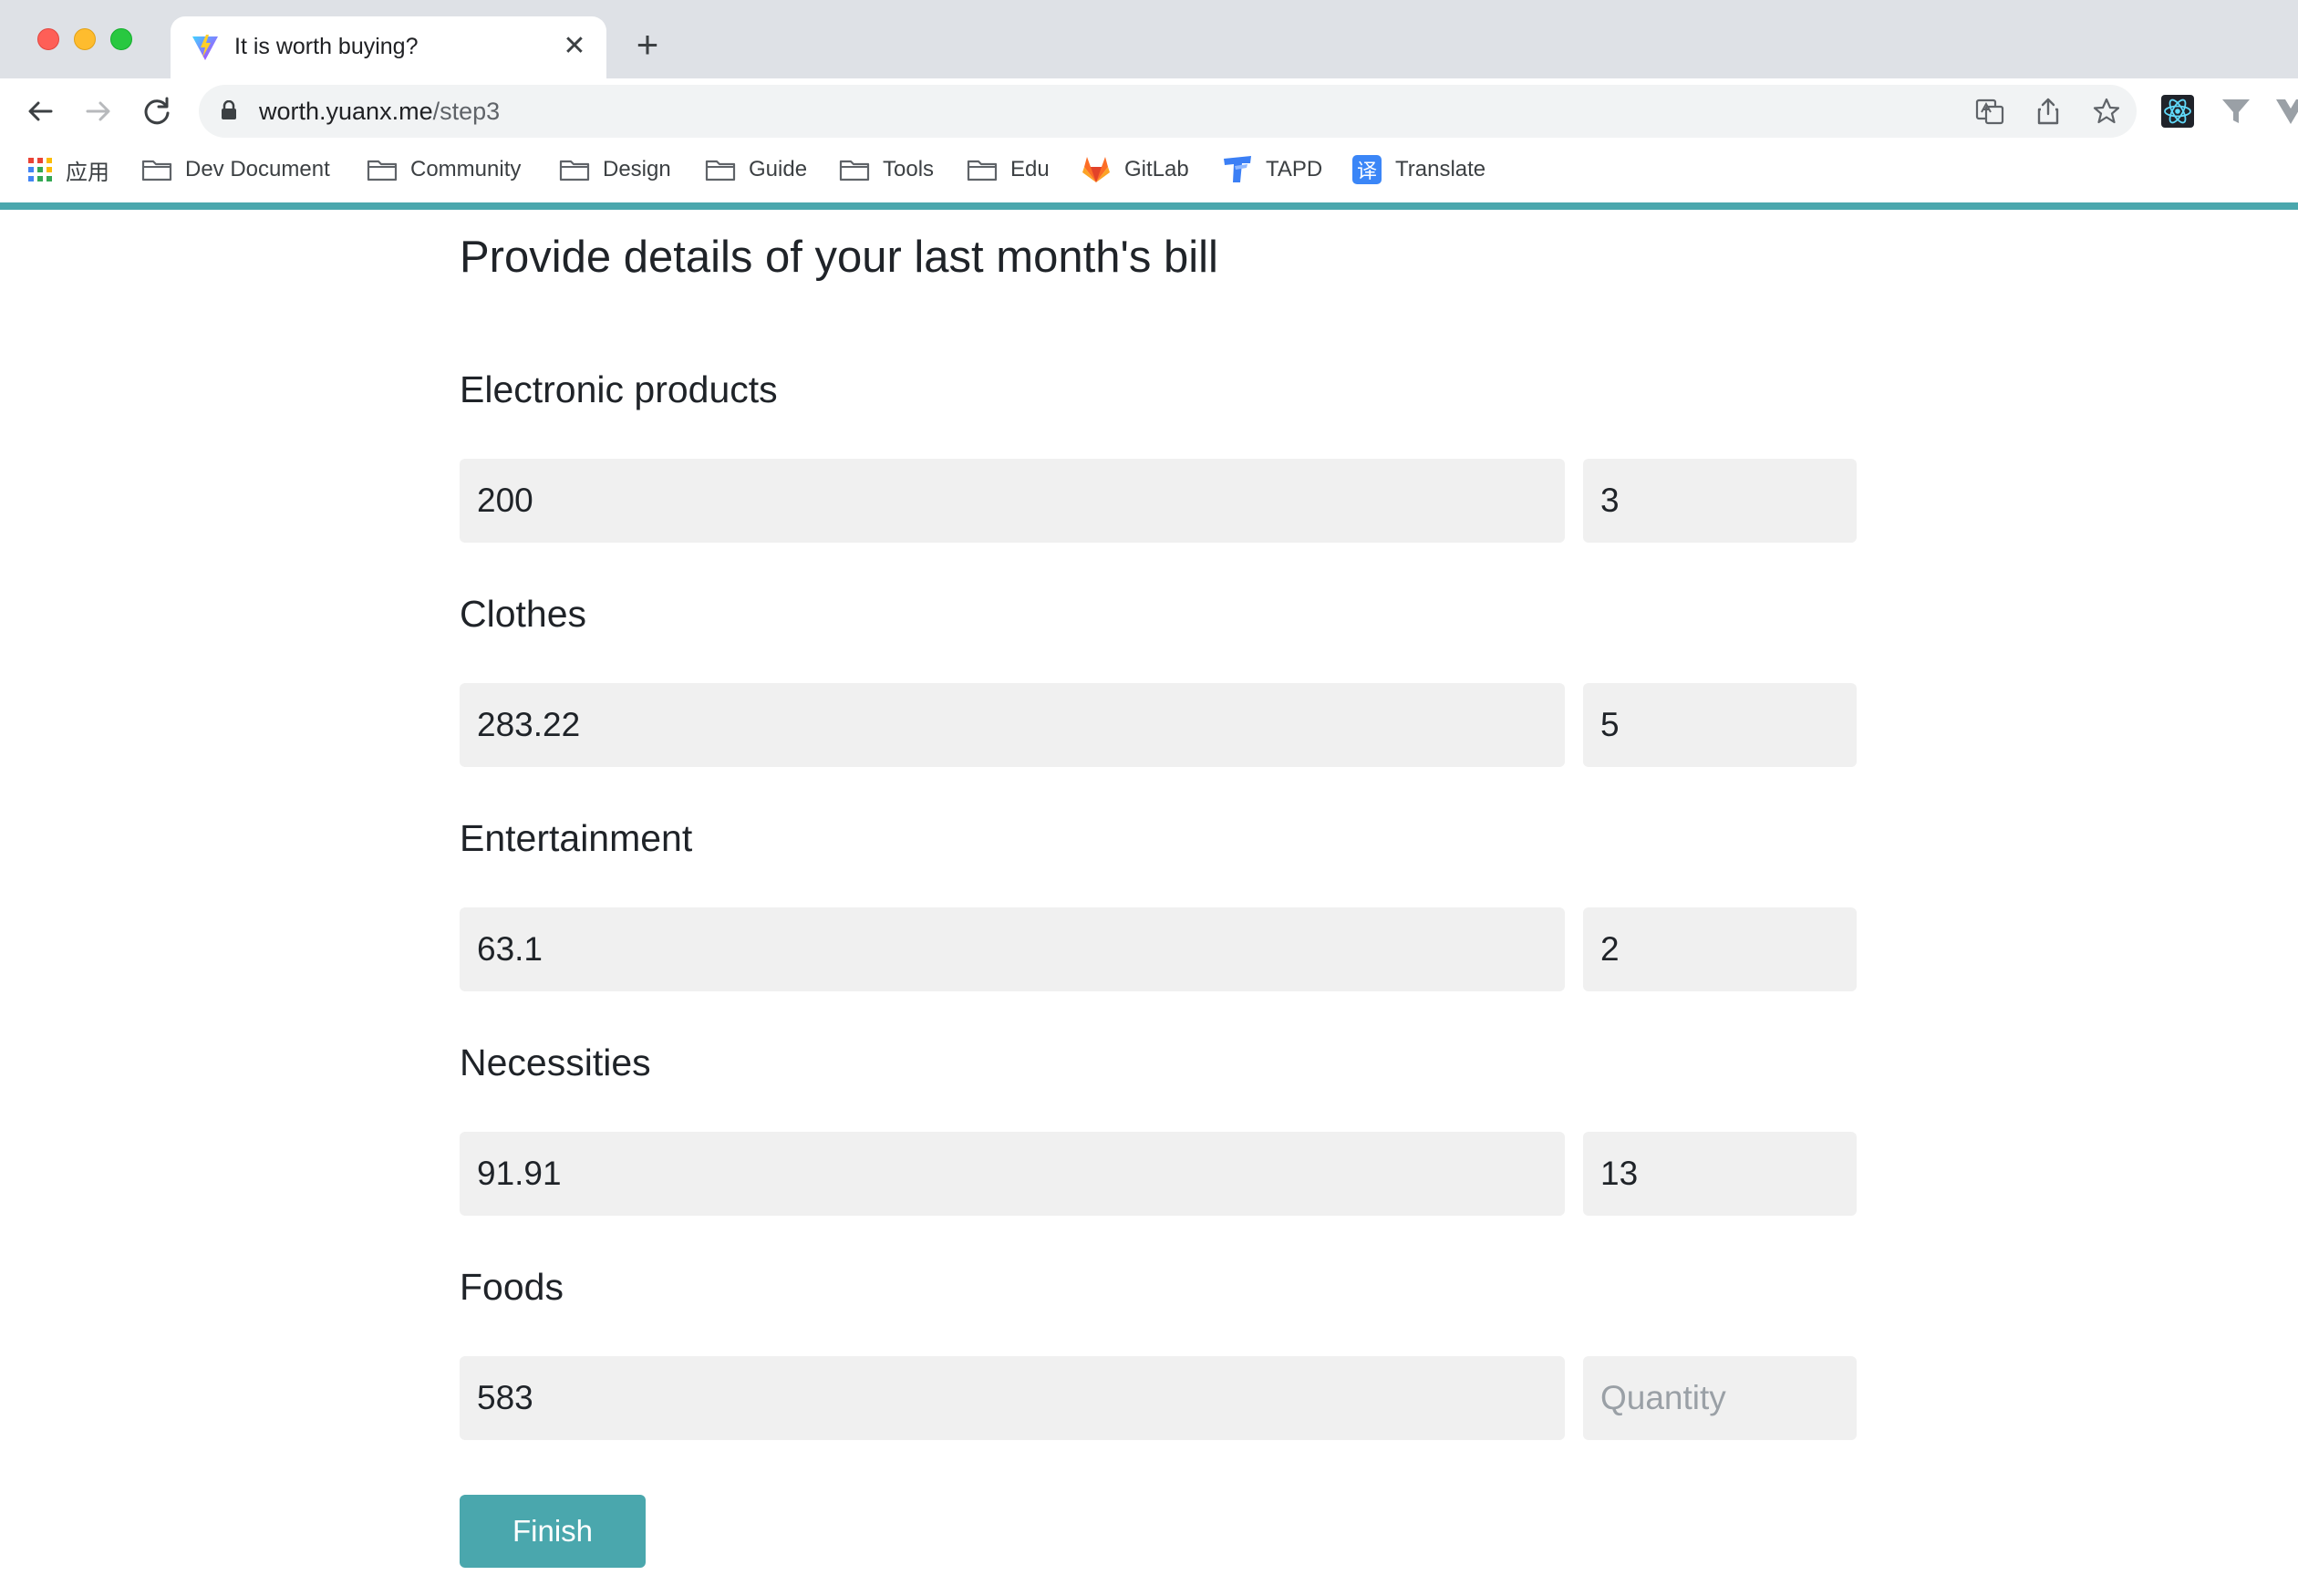 This screenshot has width=2298, height=1596. What do you see at coordinates (512, 1287) in the screenshot?
I see `category-label-foods: Foods` at bounding box center [512, 1287].